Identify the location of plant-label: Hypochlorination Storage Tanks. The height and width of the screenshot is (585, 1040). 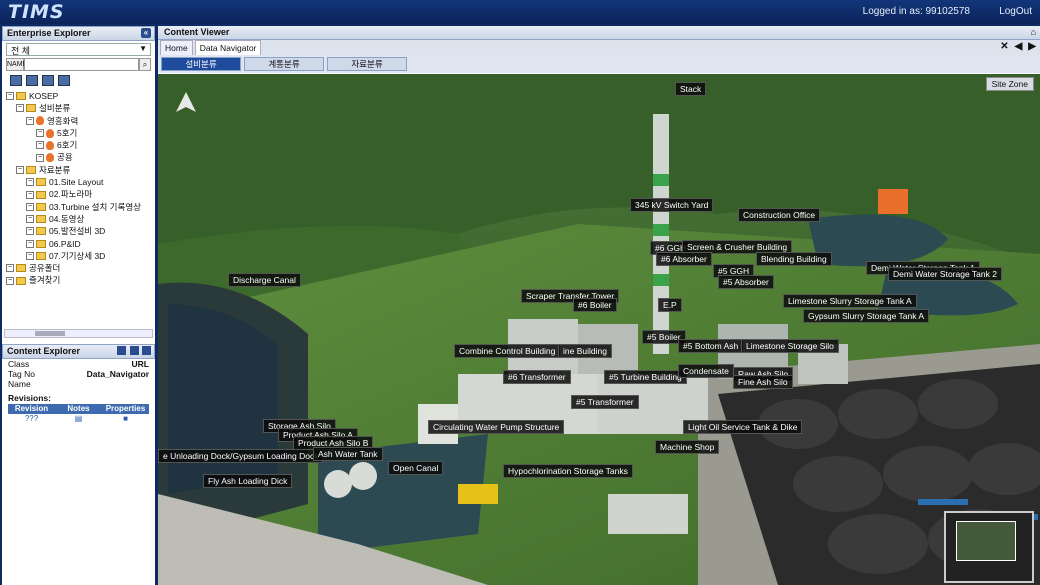
(568, 471).